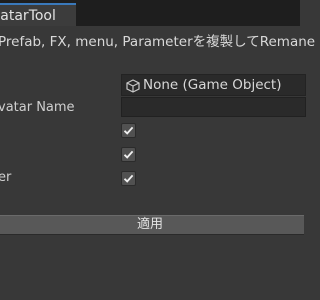 Image resolution: width=320 pixels, height=300 pixels. I want to click on tab-title: vatarTool, so click(28, 16).